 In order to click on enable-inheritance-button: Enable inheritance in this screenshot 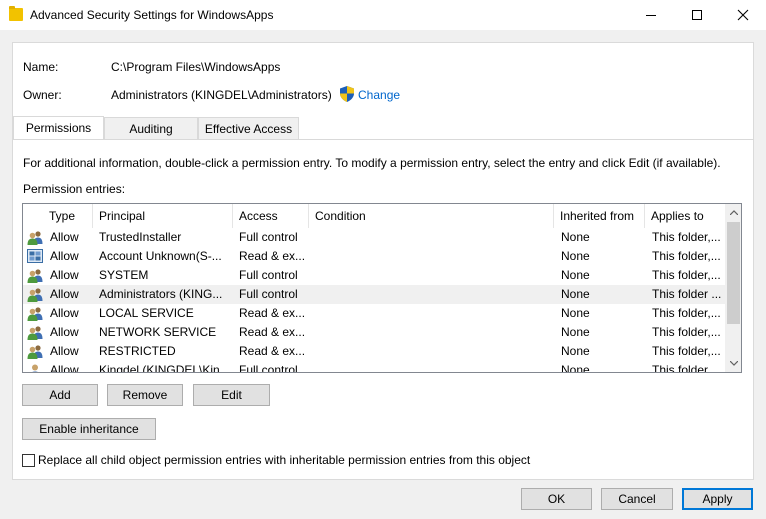, I will do `click(89, 429)`.